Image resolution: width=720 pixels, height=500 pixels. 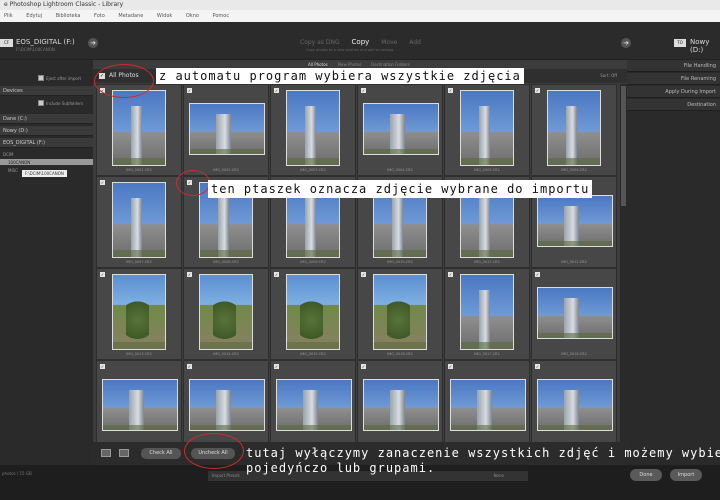 I want to click on photo-thumbnail: ✓IMG_0022.CR2, so click(x=400, y=406).